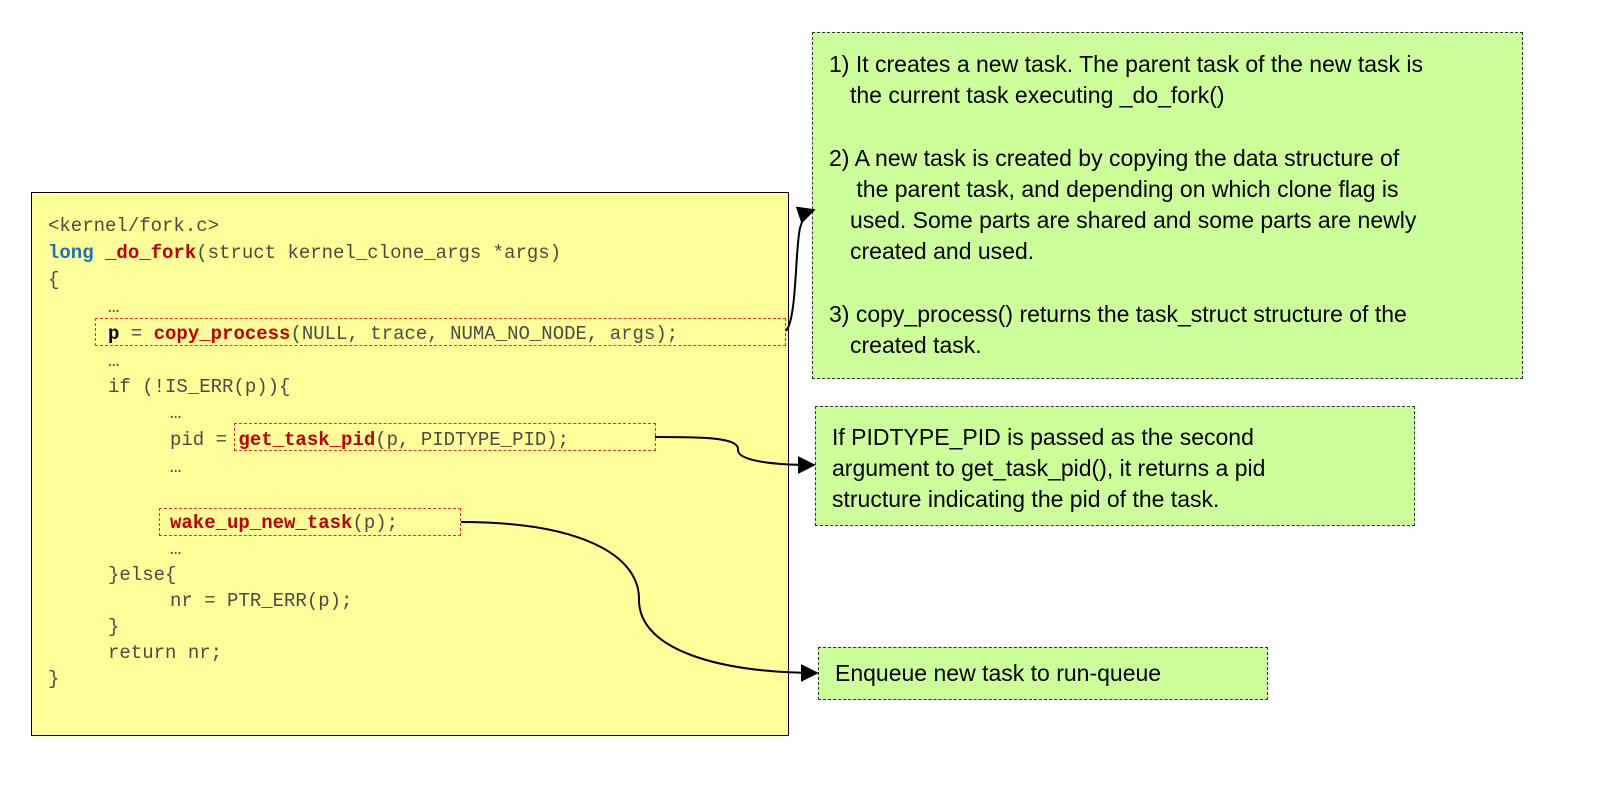 This screenshot has height=790, width=1601. What do you see at coordinates (800, 269) in the screenshot?
I see `arrow-copy-process` at bounding box center [800, 269].